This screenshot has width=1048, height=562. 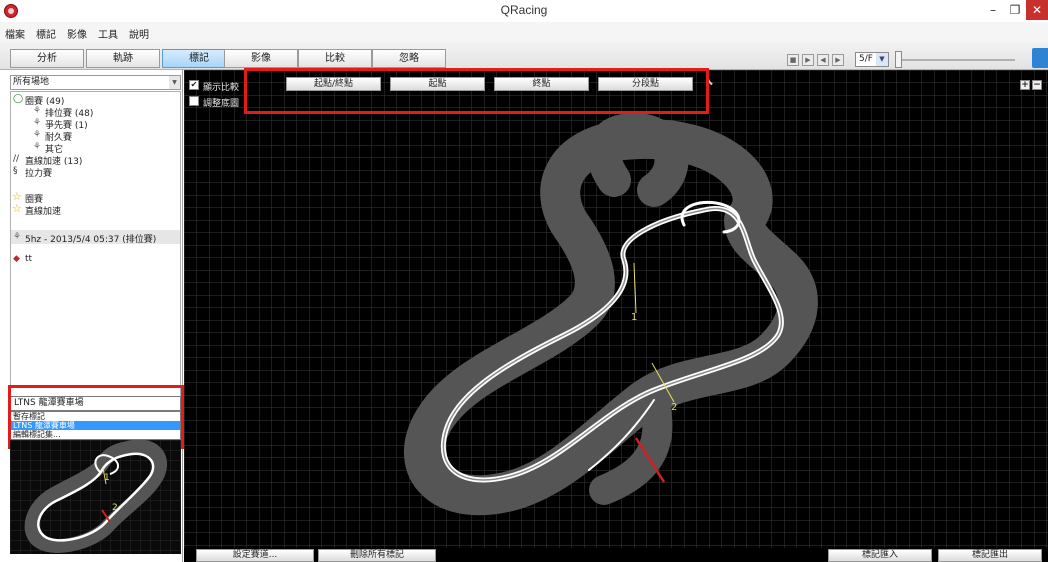 I want to click on menu-help: 說明, so click(x=139, y=33).